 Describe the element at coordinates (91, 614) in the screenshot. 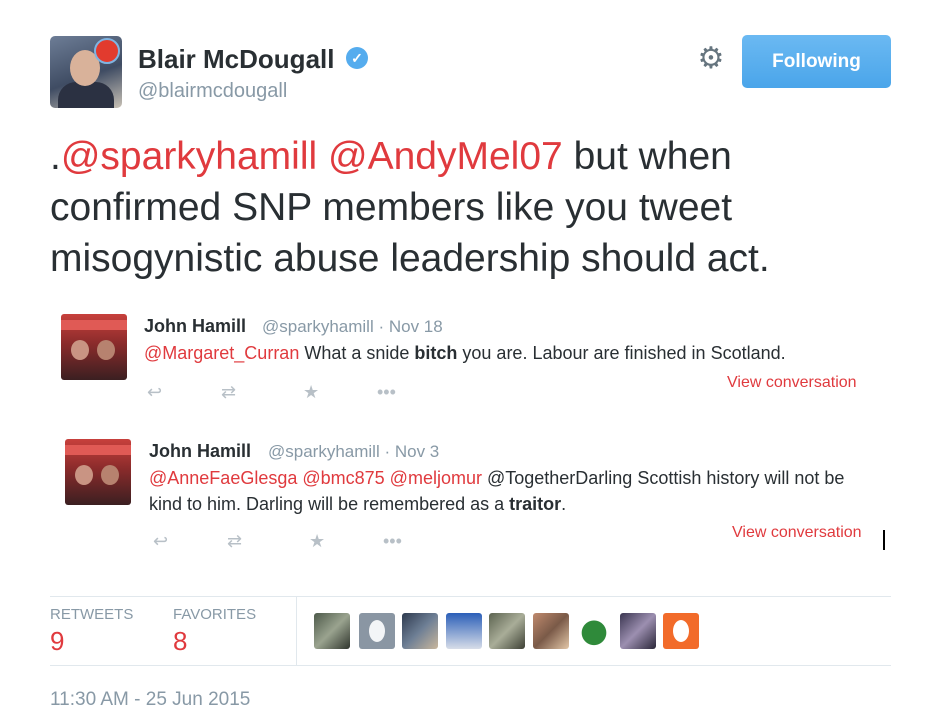

I see `retweets-label: RETWEETS` at that location.